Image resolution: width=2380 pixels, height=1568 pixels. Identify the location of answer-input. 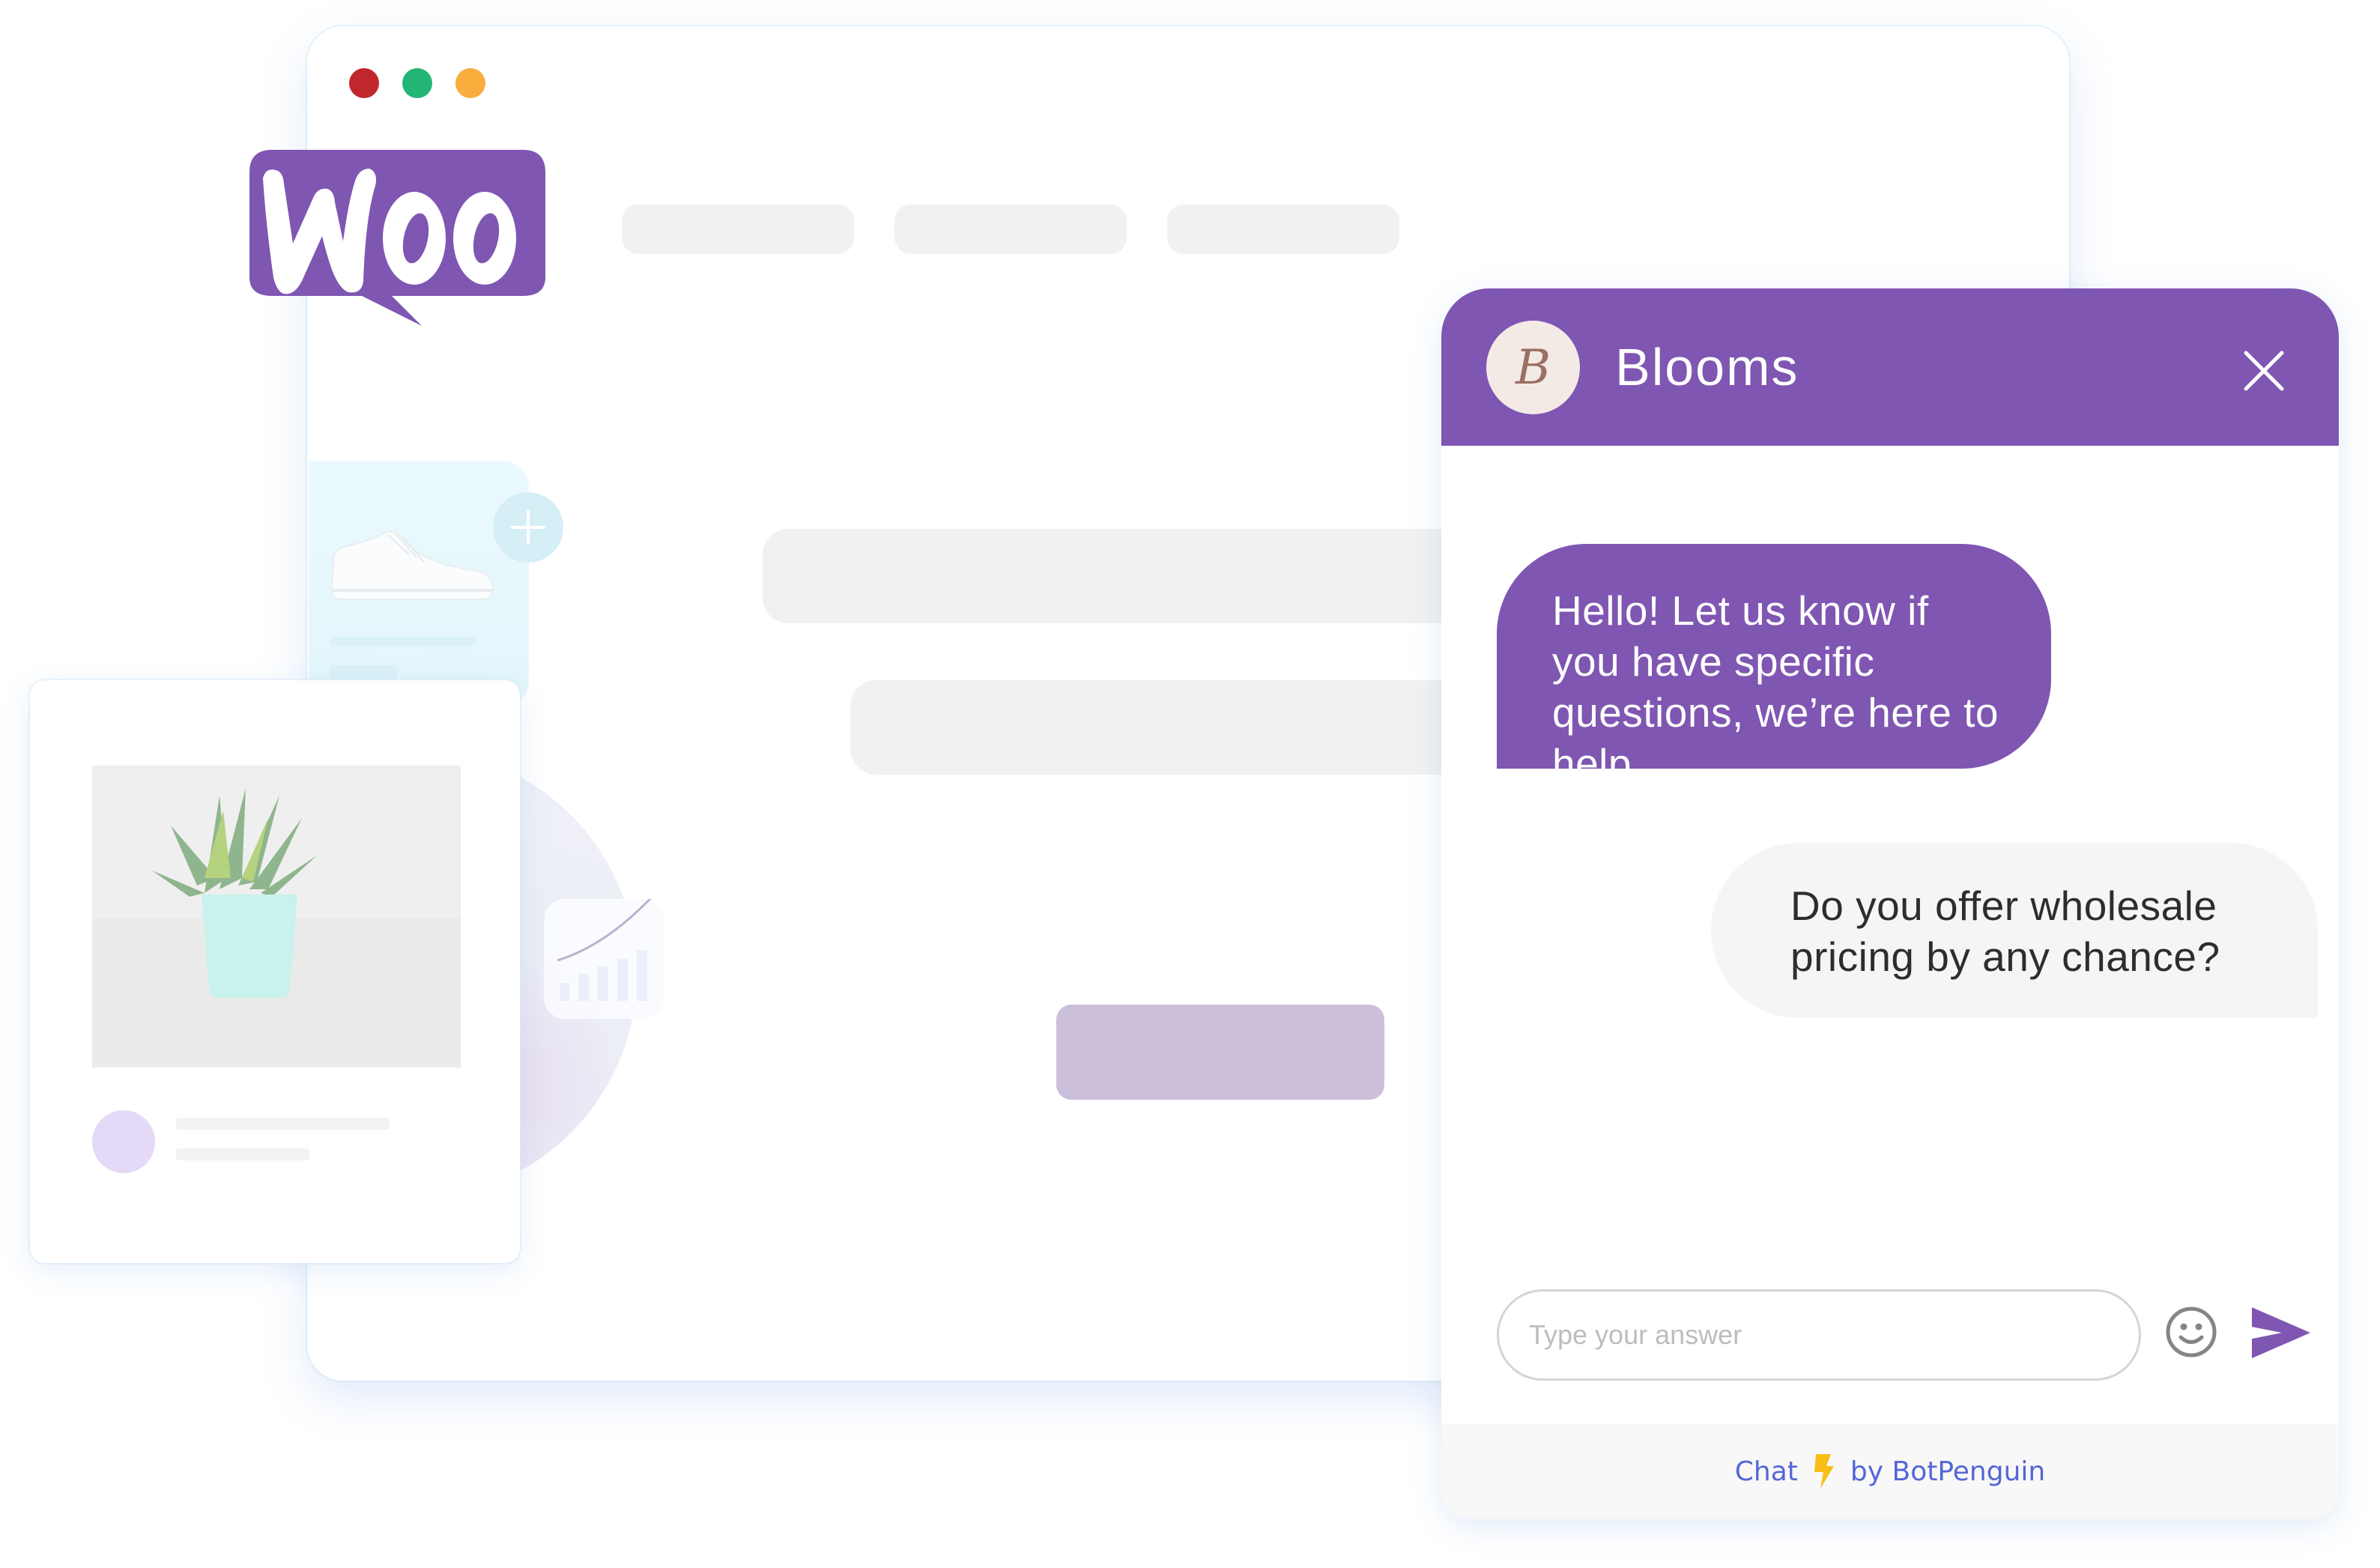
(1819, 1335).